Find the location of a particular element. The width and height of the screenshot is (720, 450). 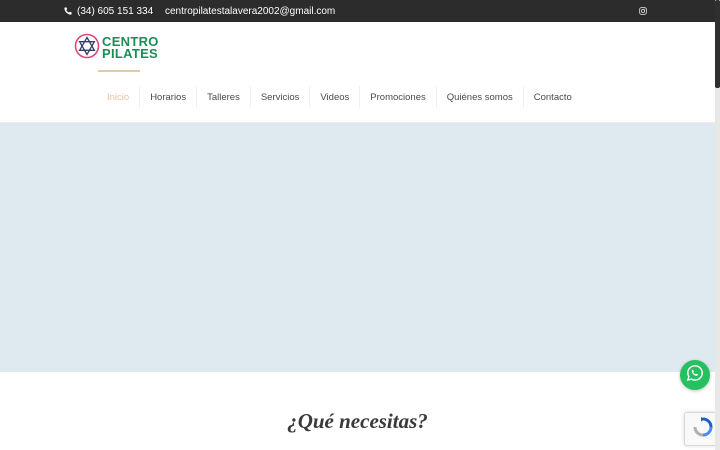

site-logo: CENTRO PILATES is located at coordinates (117, 48).